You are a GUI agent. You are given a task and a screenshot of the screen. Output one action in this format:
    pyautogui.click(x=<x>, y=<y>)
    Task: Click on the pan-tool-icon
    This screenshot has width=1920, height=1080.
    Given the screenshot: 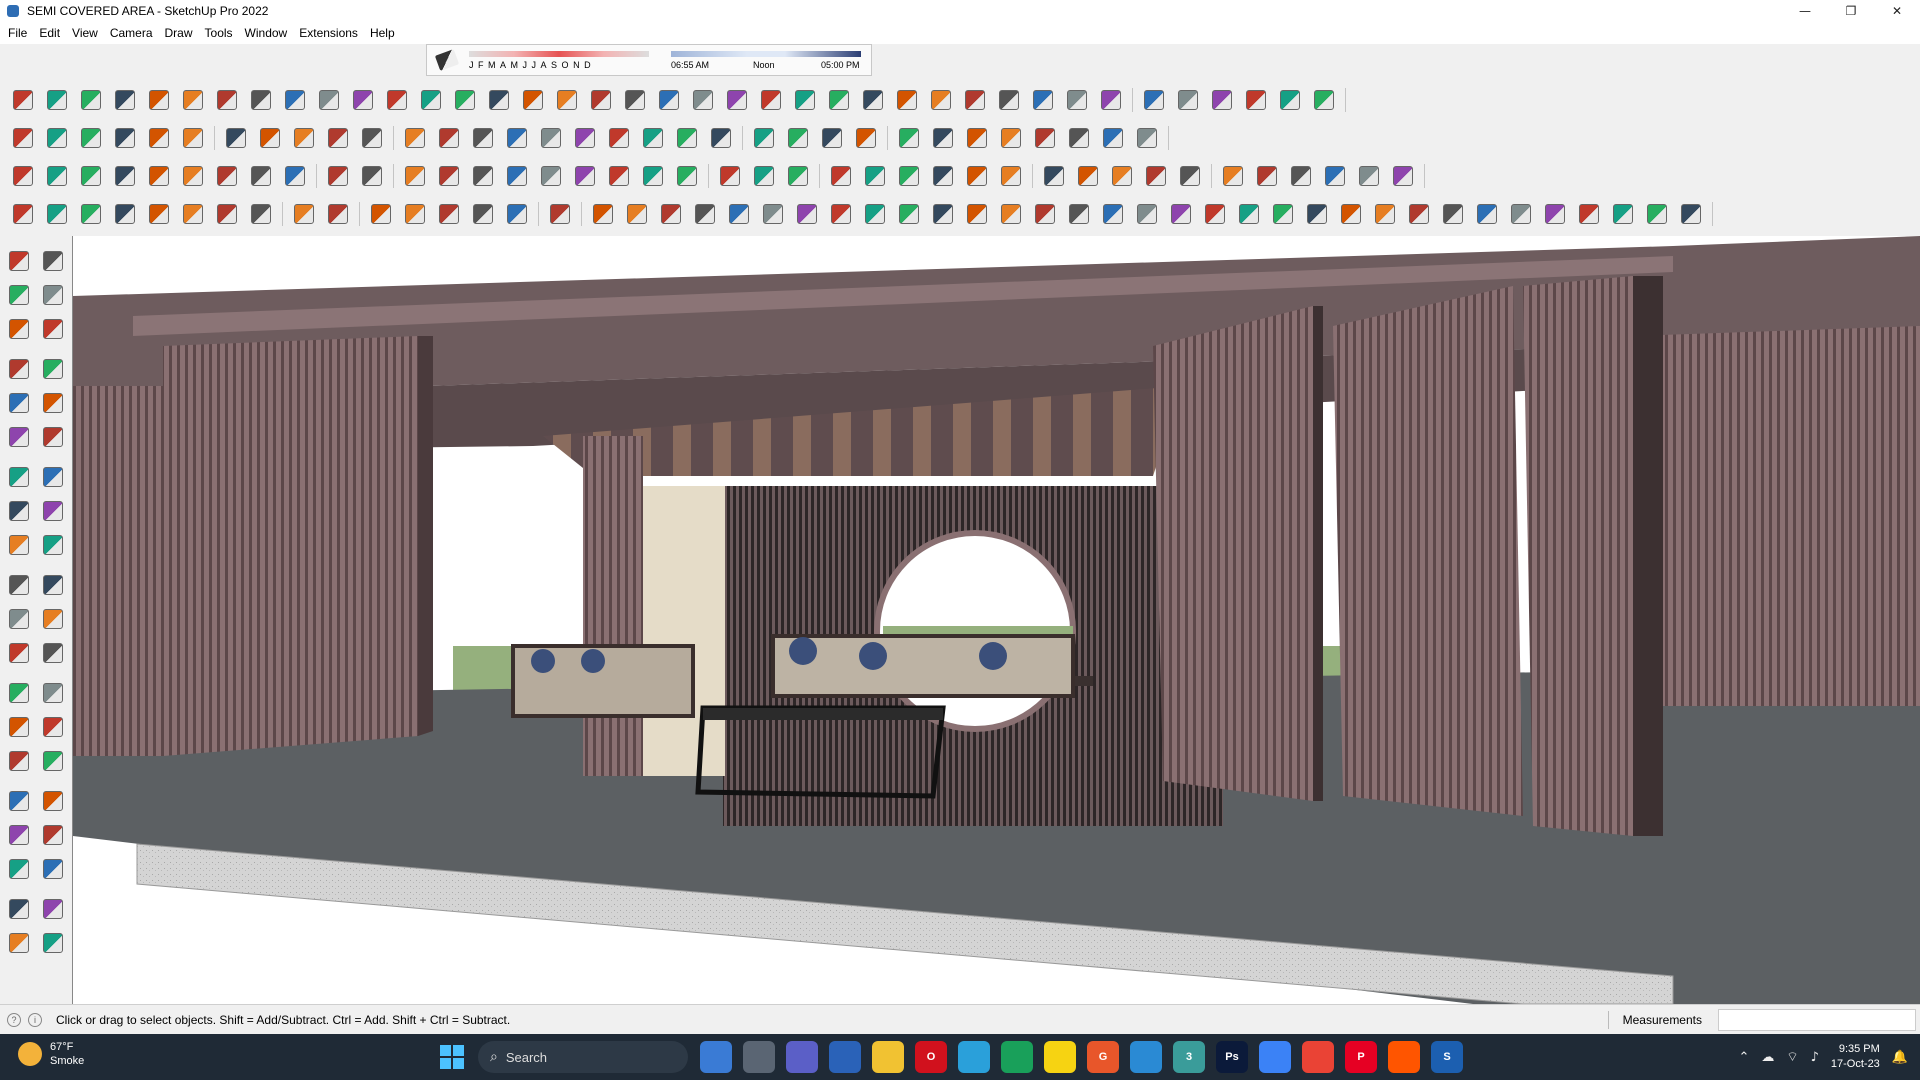 What is the action you would take?
    pyautogui.click(x=53, y=761)
    